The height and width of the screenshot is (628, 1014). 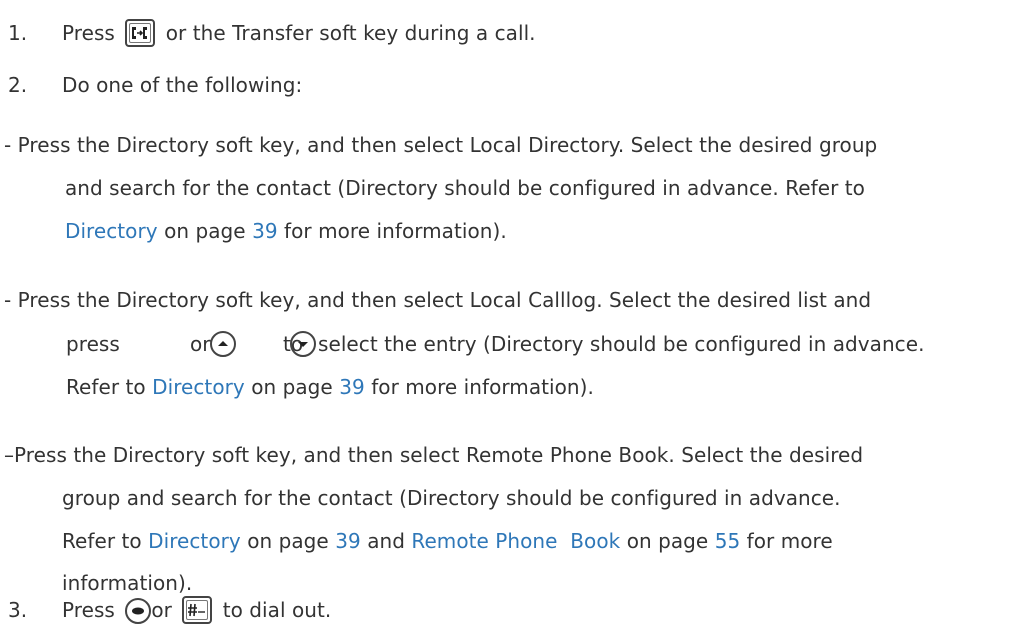 I want to click on step-number: 2., so click(x=18, y=85).